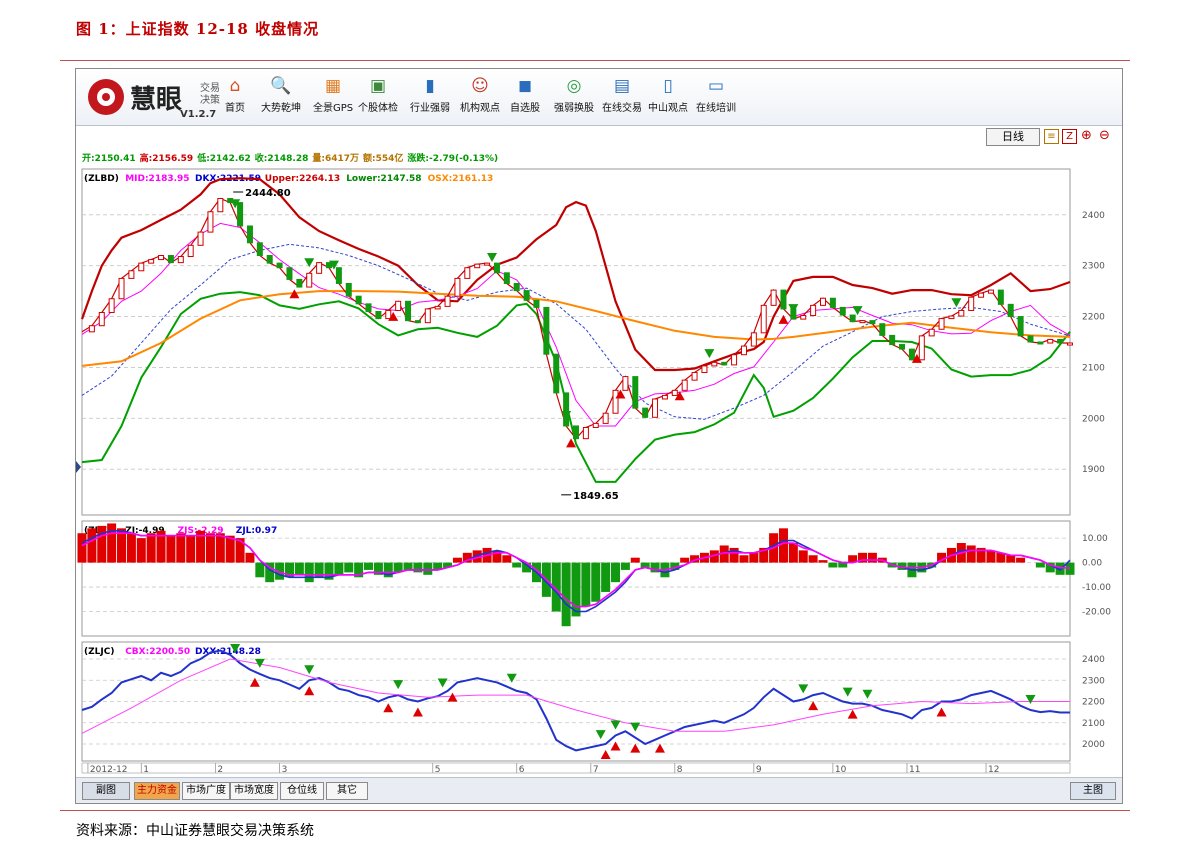 The image size is (1191, 858). Describe the element at coordinates (224, 159) in the screenshot. I see `ohlc-value: 低:2142.62` at that location.